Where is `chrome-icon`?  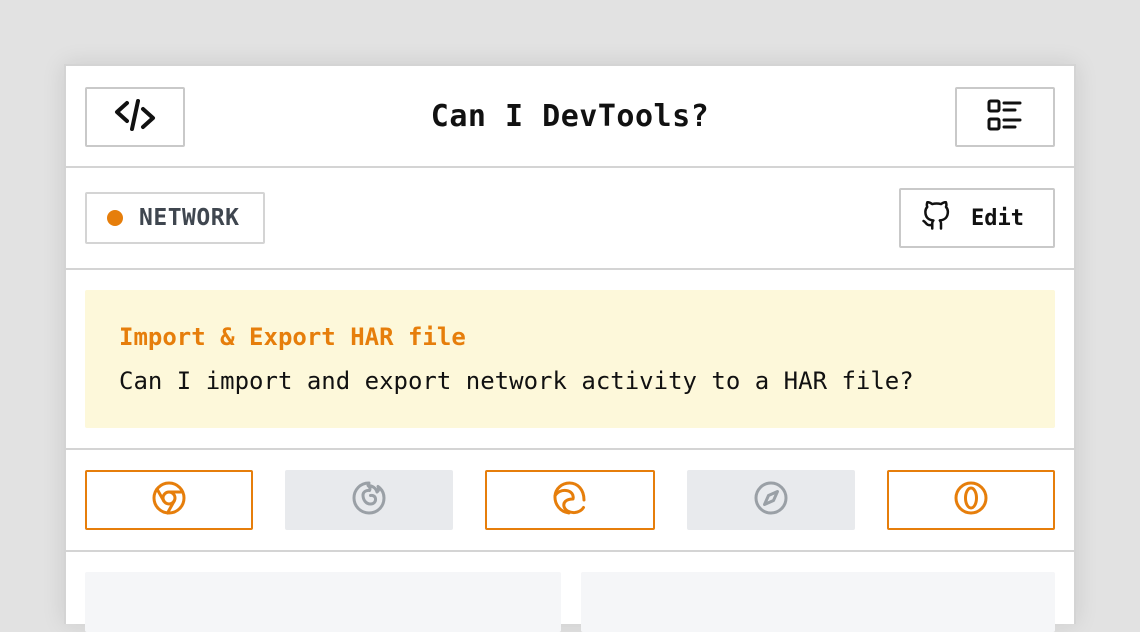
chrome-icon is located at coordinates (169, 500).